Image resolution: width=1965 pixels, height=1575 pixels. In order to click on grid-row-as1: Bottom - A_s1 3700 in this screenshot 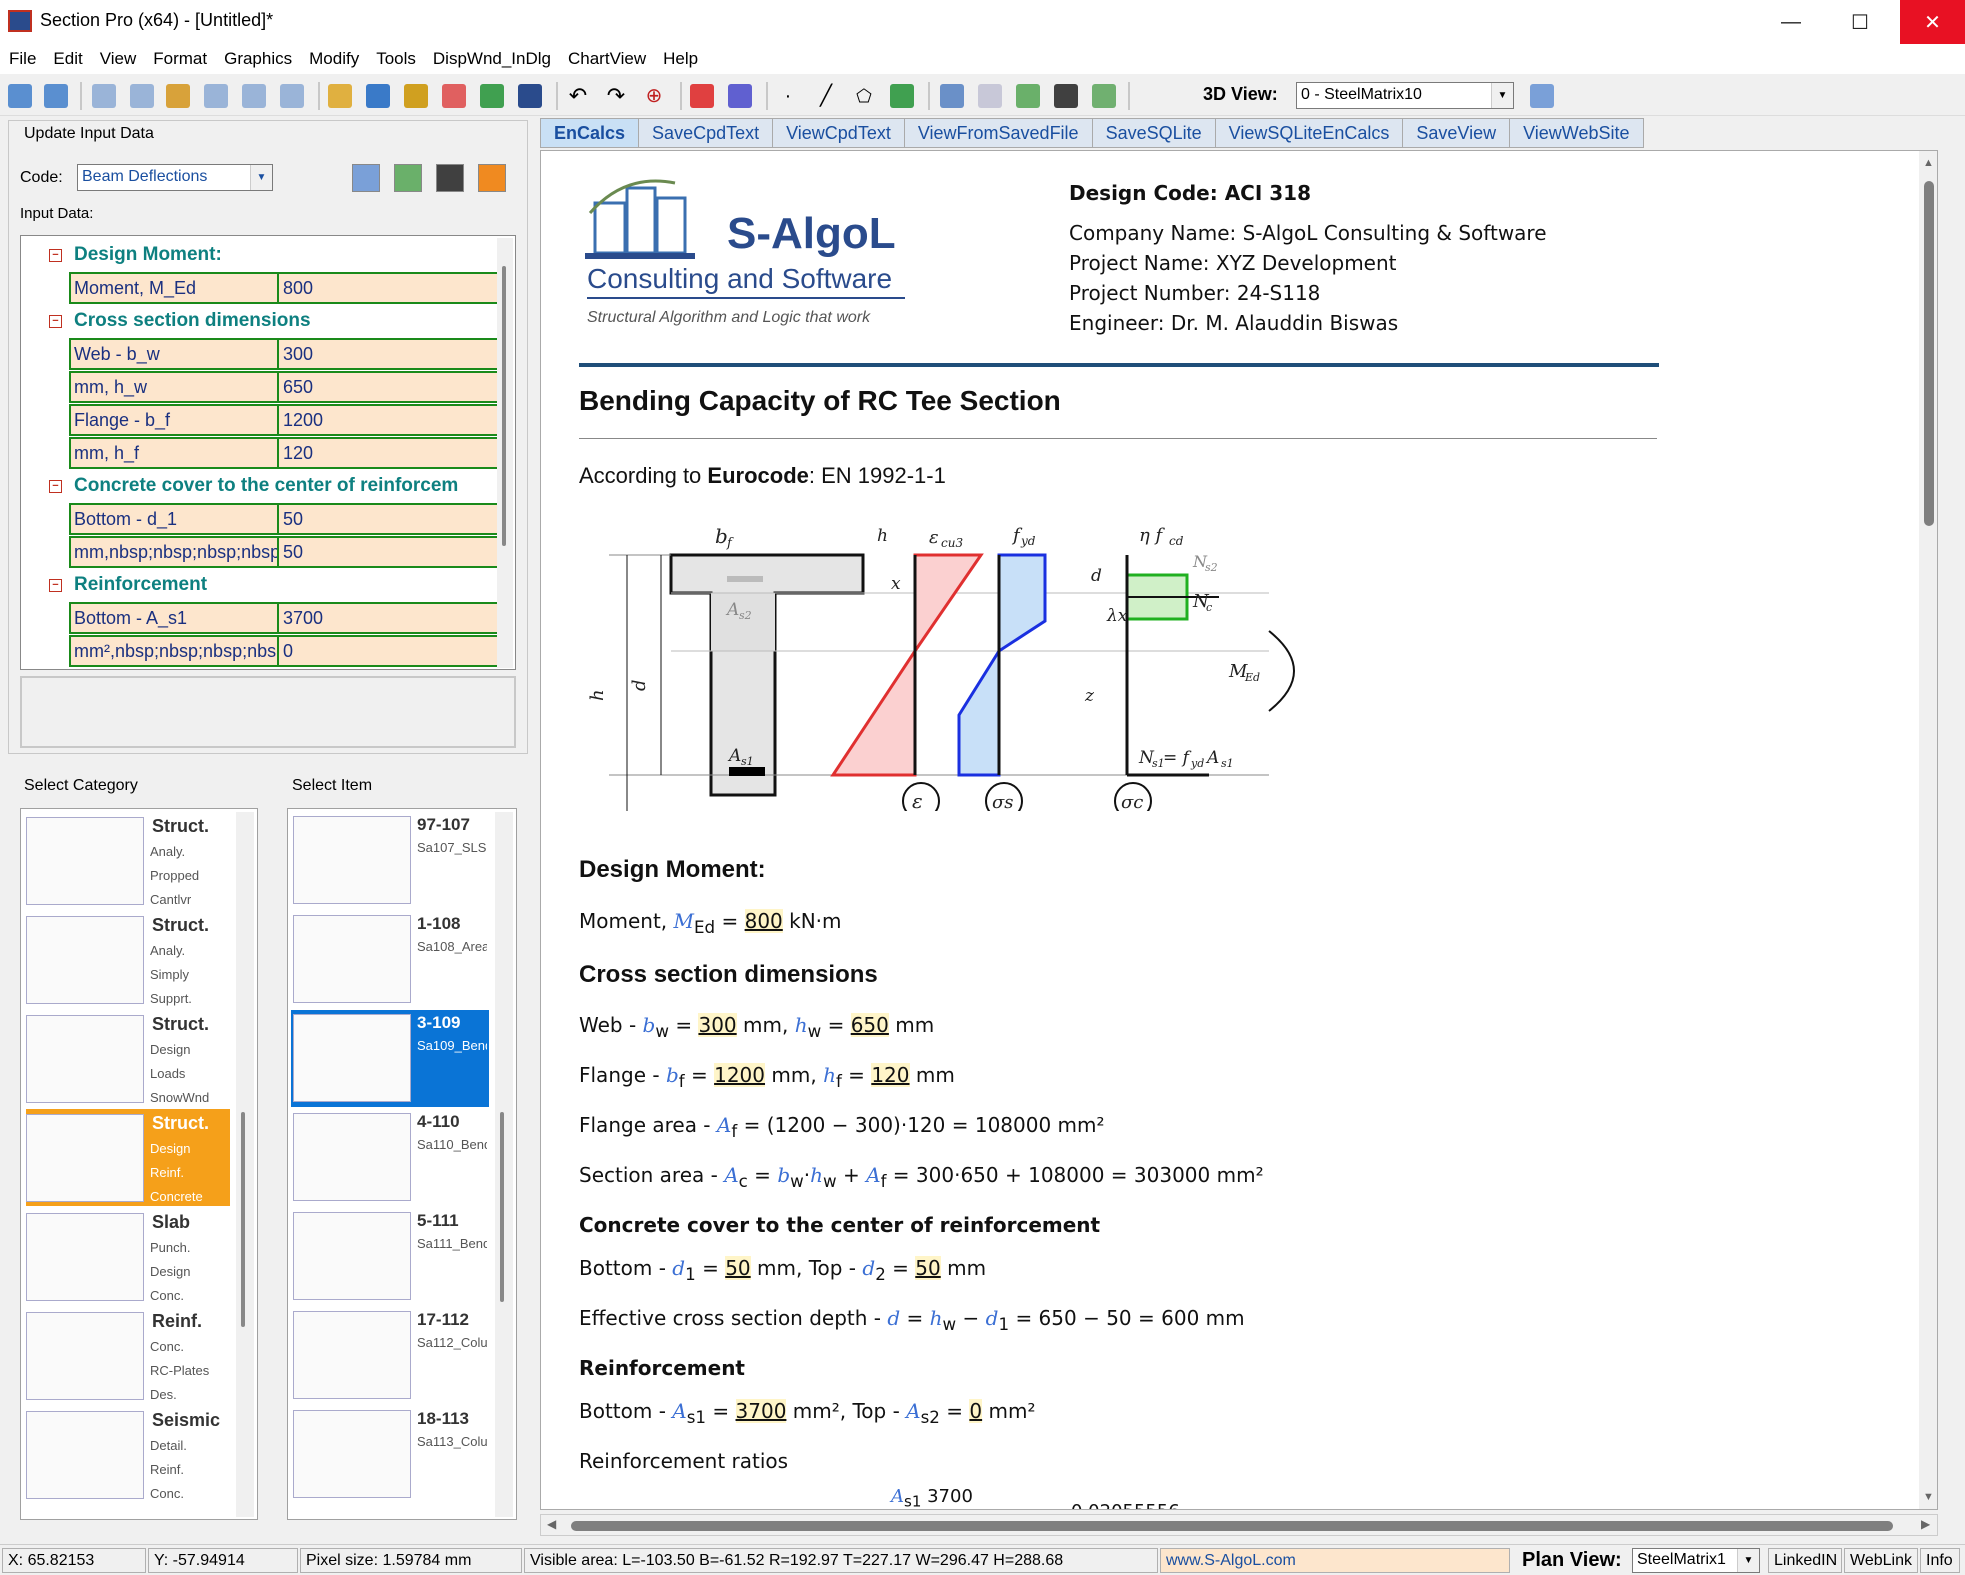, I will do `click(284, 618)`.